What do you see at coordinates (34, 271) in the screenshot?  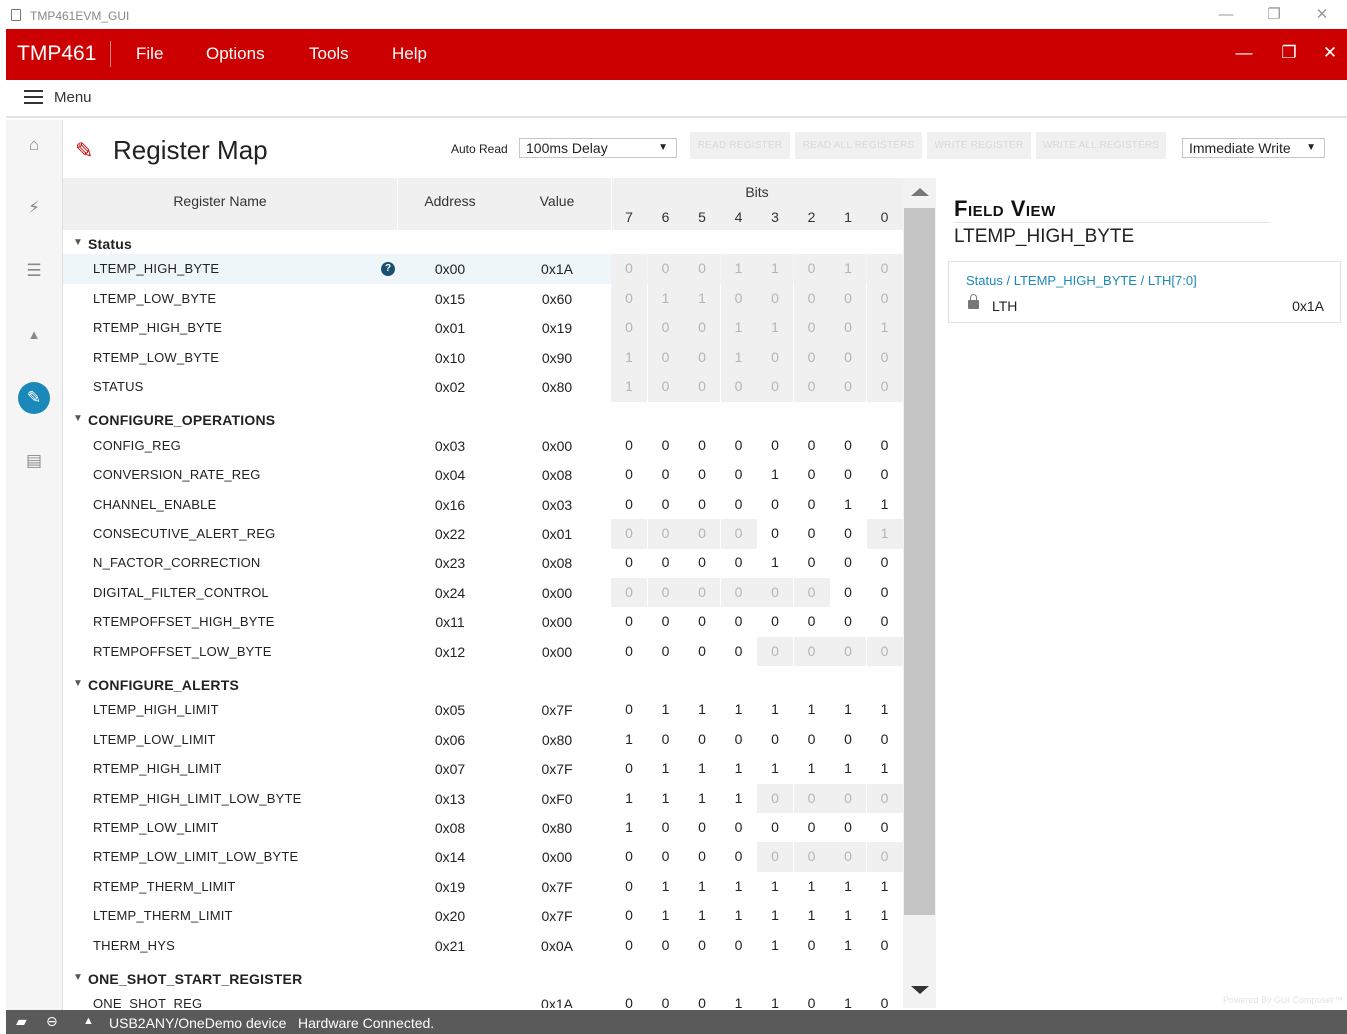 I see `sliders-icon: ☰` at bounding box center [34, 271].